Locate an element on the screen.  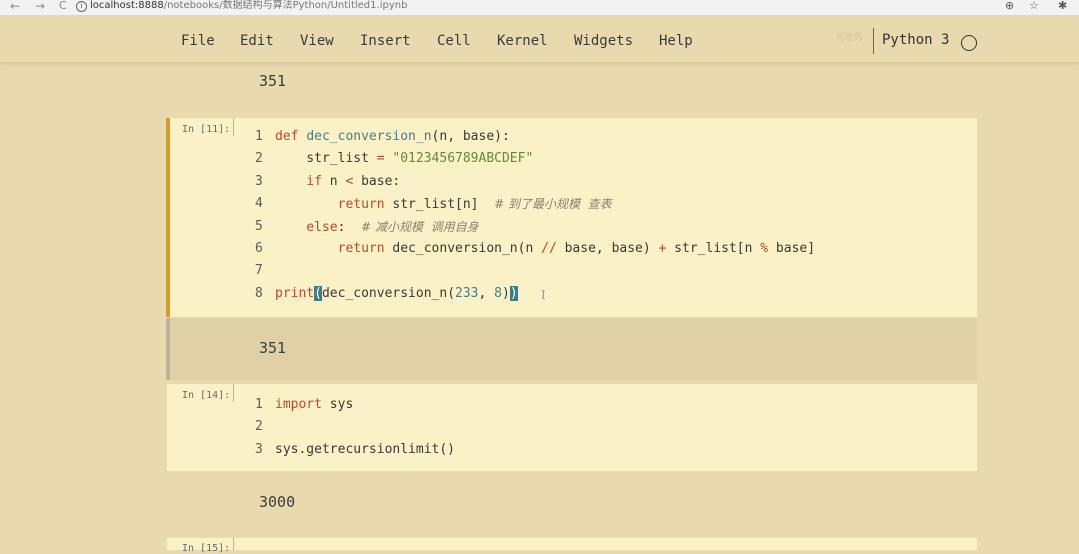
kernel-name: Python 3 is located at coordinates (915, 40).